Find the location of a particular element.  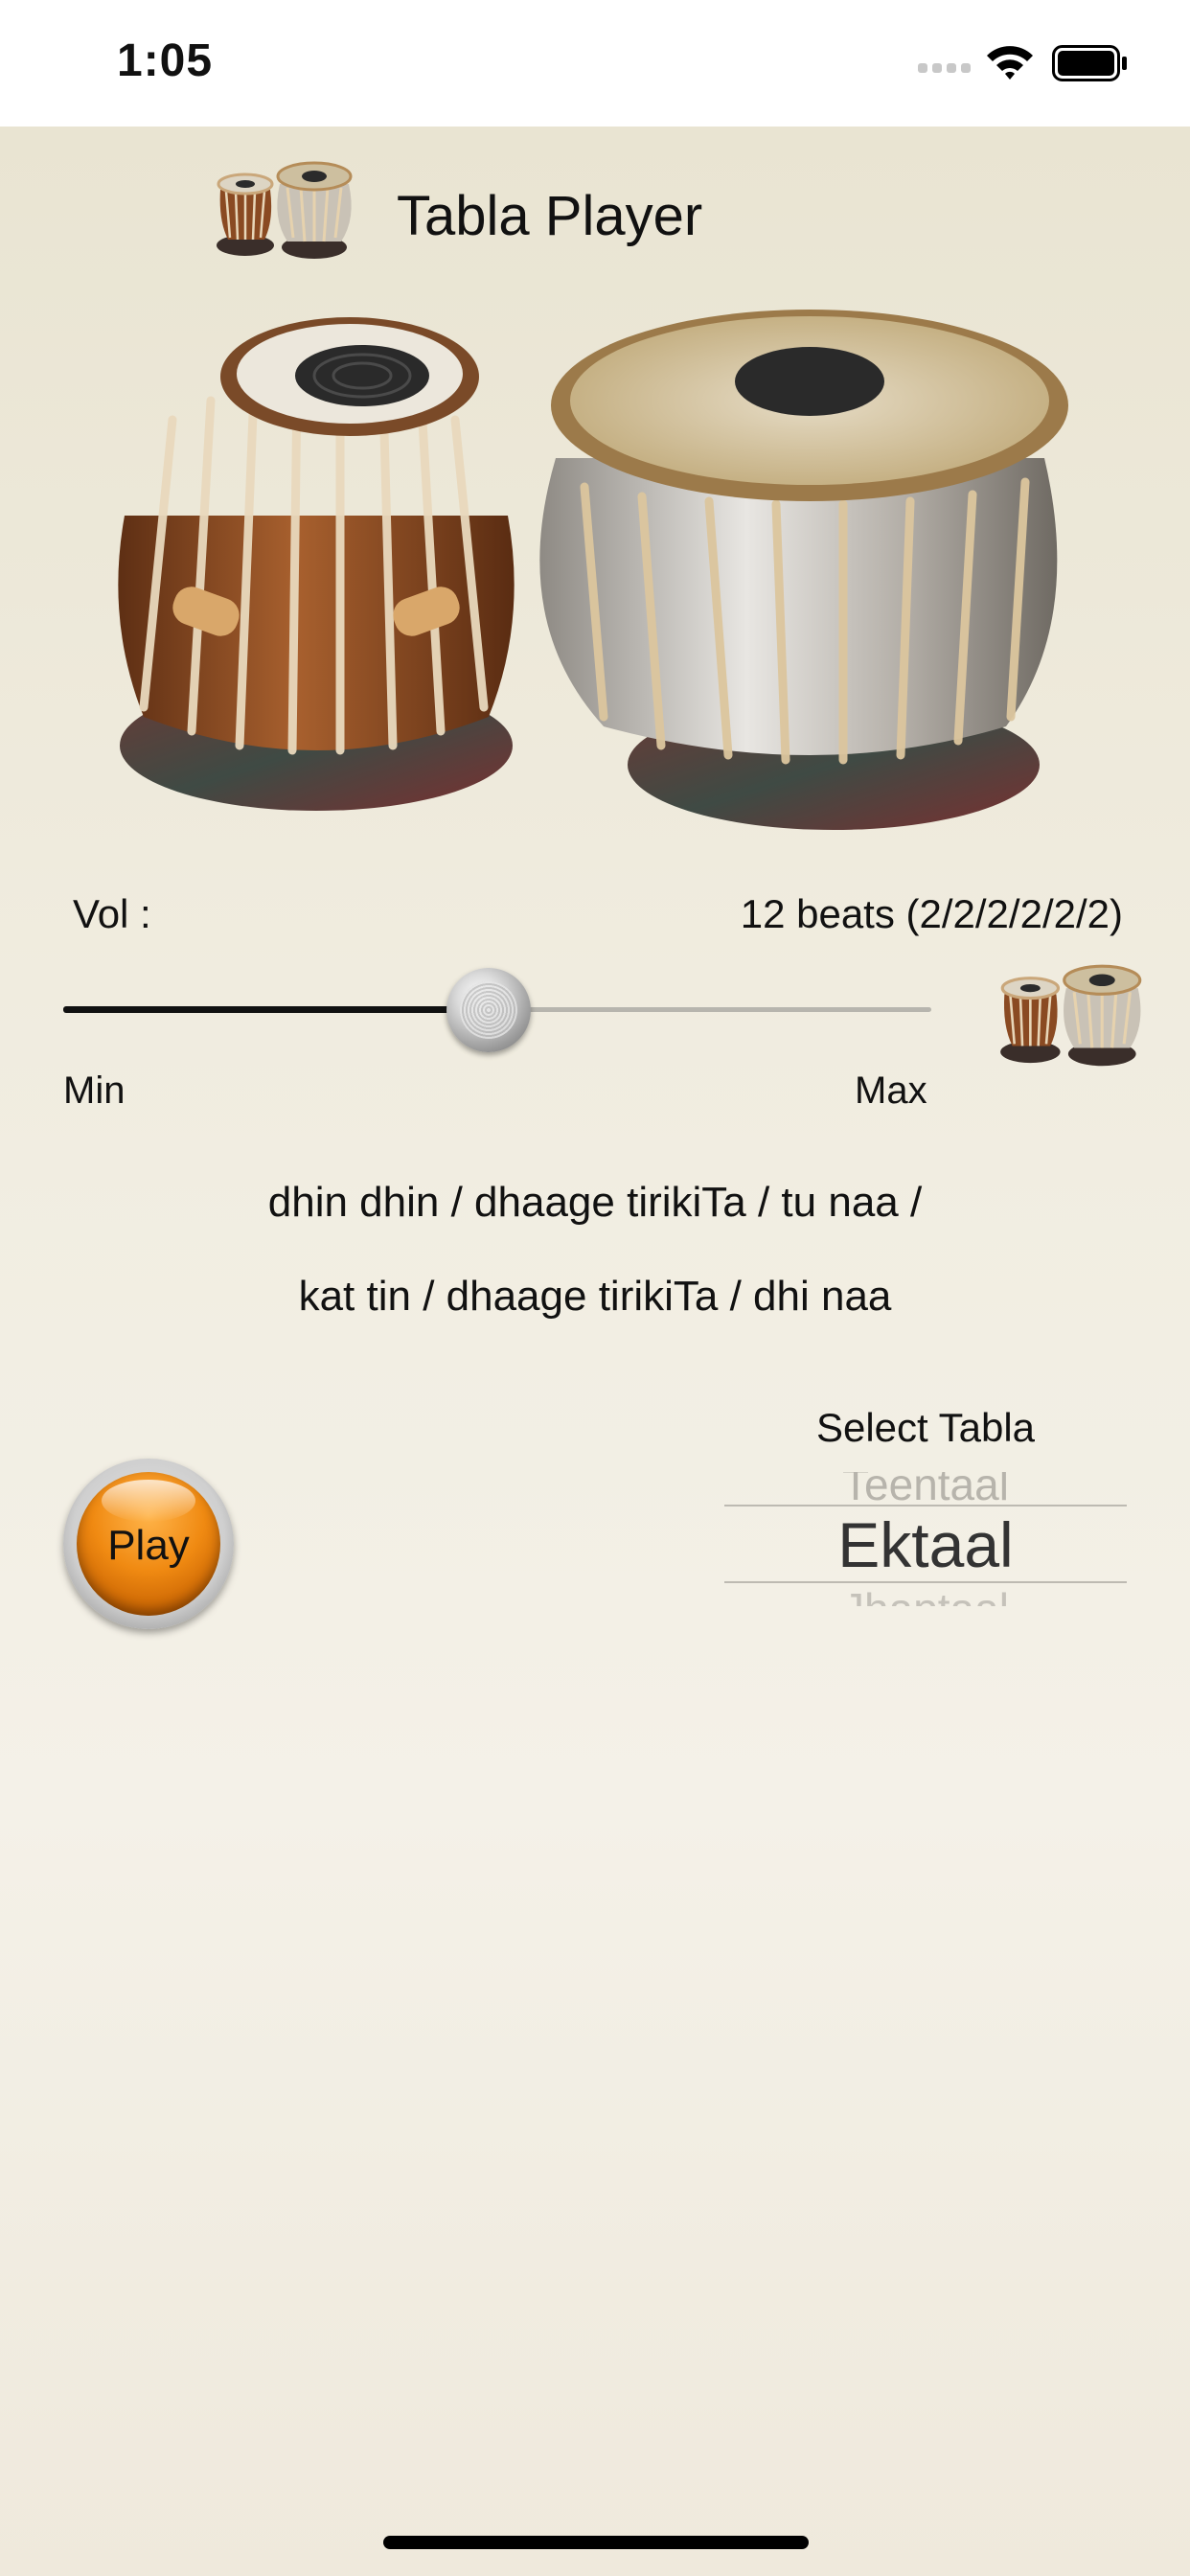

play-button-face: Play is located at coordinates (148, 1544).